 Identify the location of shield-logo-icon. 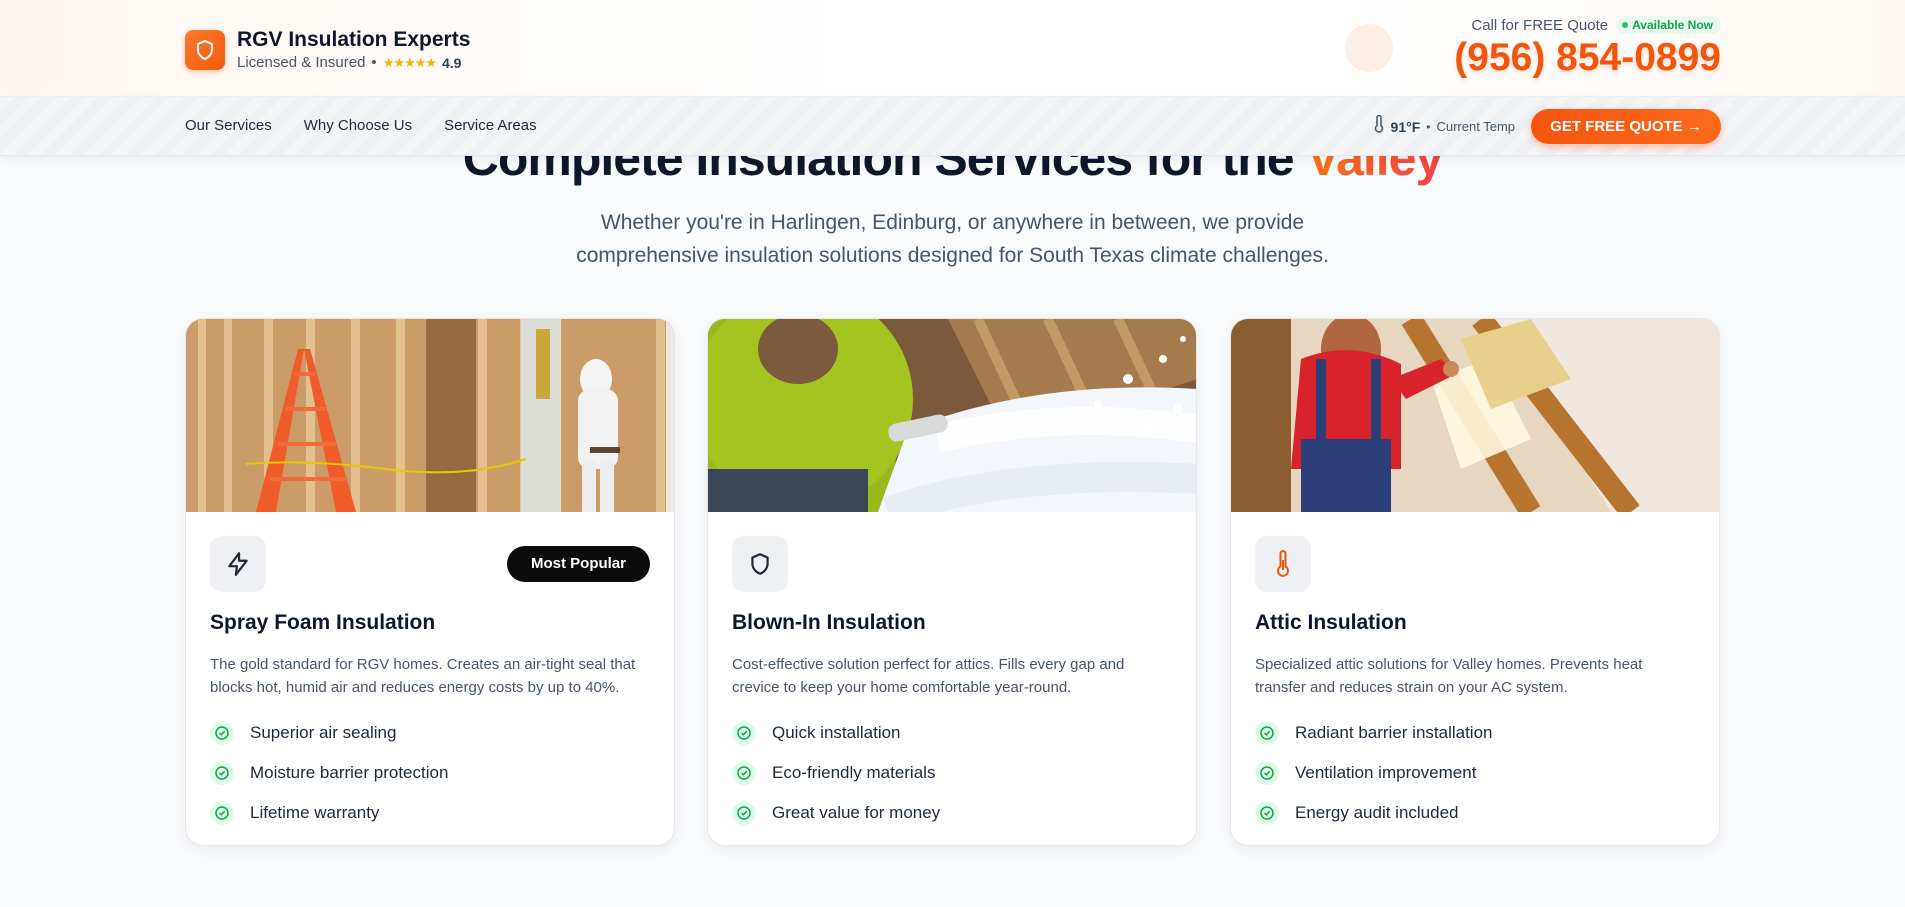
(205, 49).